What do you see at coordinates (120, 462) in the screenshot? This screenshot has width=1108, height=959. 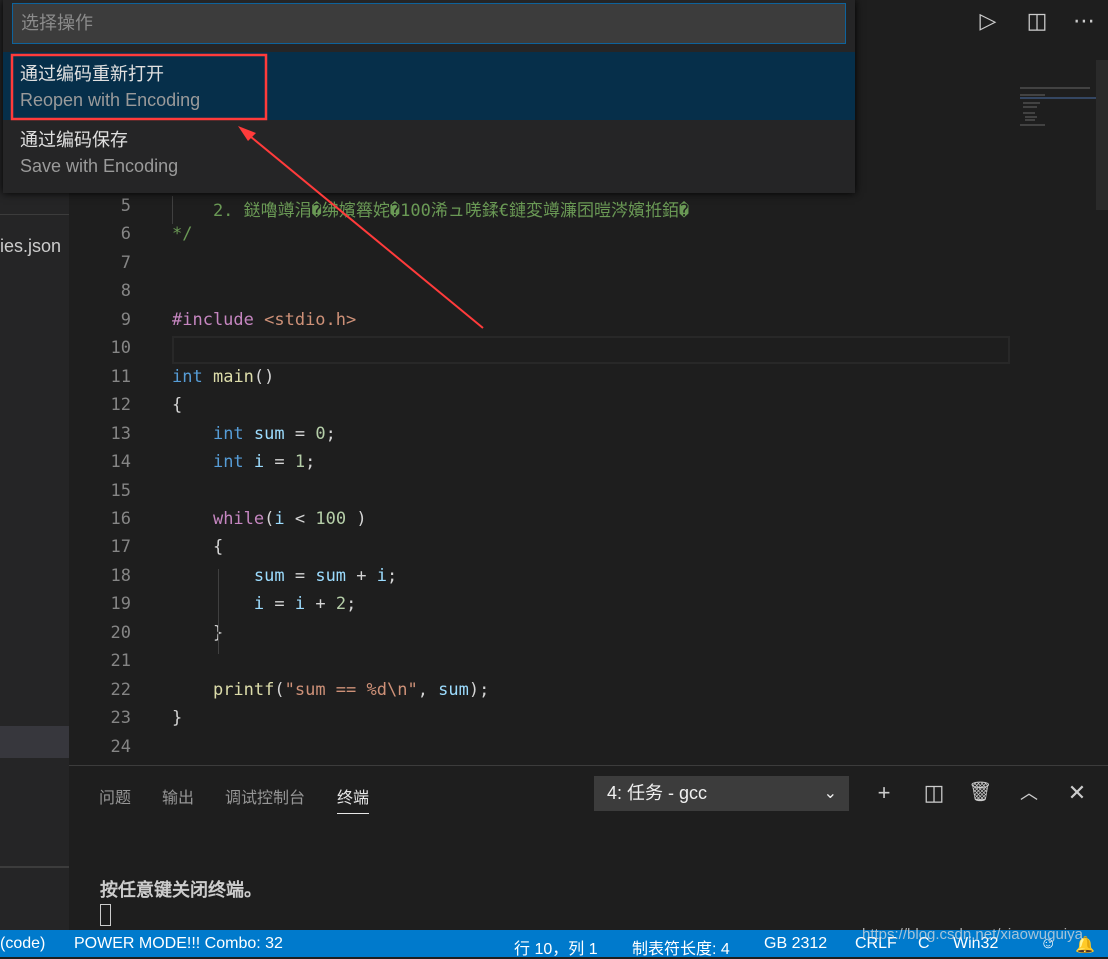 I see `line-number: 14` at bounding box center [120, 462].